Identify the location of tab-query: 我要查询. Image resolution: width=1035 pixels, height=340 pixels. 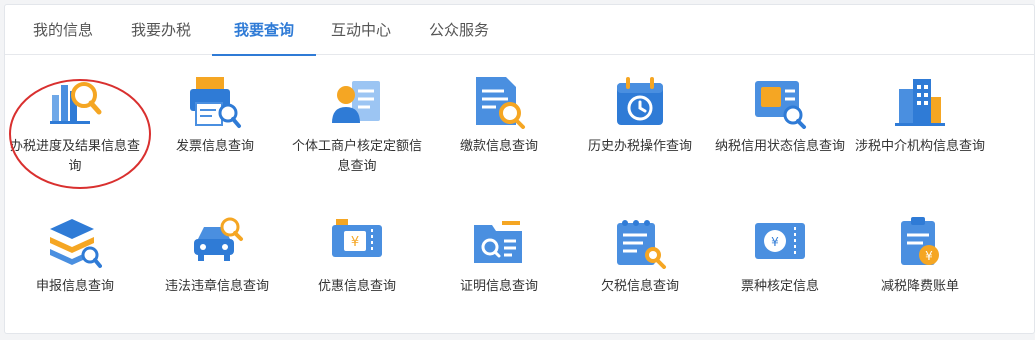
(264, 30).